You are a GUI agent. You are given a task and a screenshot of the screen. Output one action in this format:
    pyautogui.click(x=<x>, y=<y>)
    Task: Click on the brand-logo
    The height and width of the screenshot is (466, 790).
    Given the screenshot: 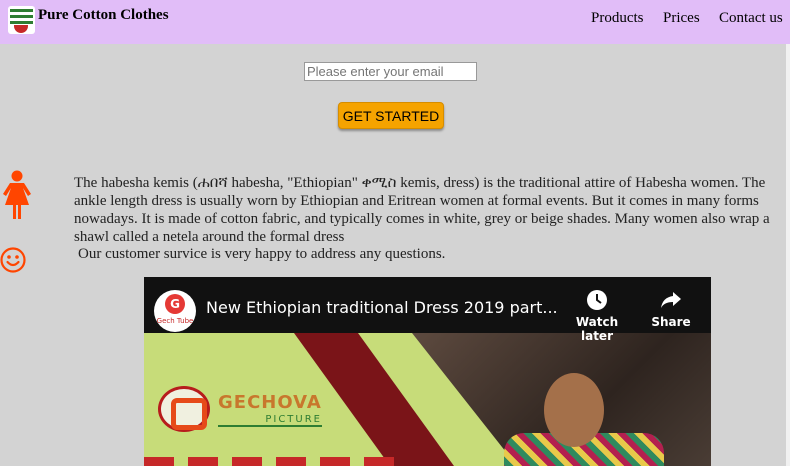 What is the action you would take?
    pyautogui.click(x=21, y=20)
    